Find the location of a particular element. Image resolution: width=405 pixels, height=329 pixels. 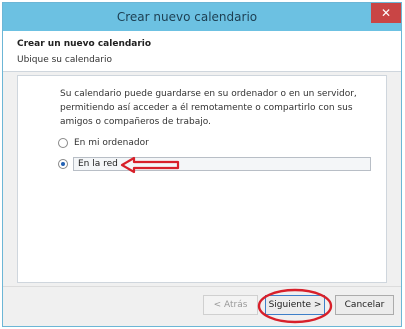

close-button: ✕ is located at coordinates (386, 13).